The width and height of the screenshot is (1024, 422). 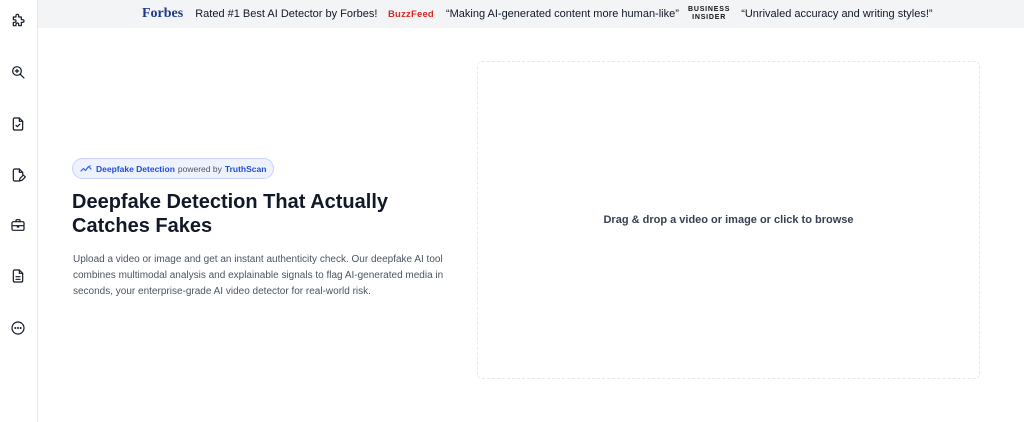 I want to click on document-check-icon, so click(x=18, y=124).